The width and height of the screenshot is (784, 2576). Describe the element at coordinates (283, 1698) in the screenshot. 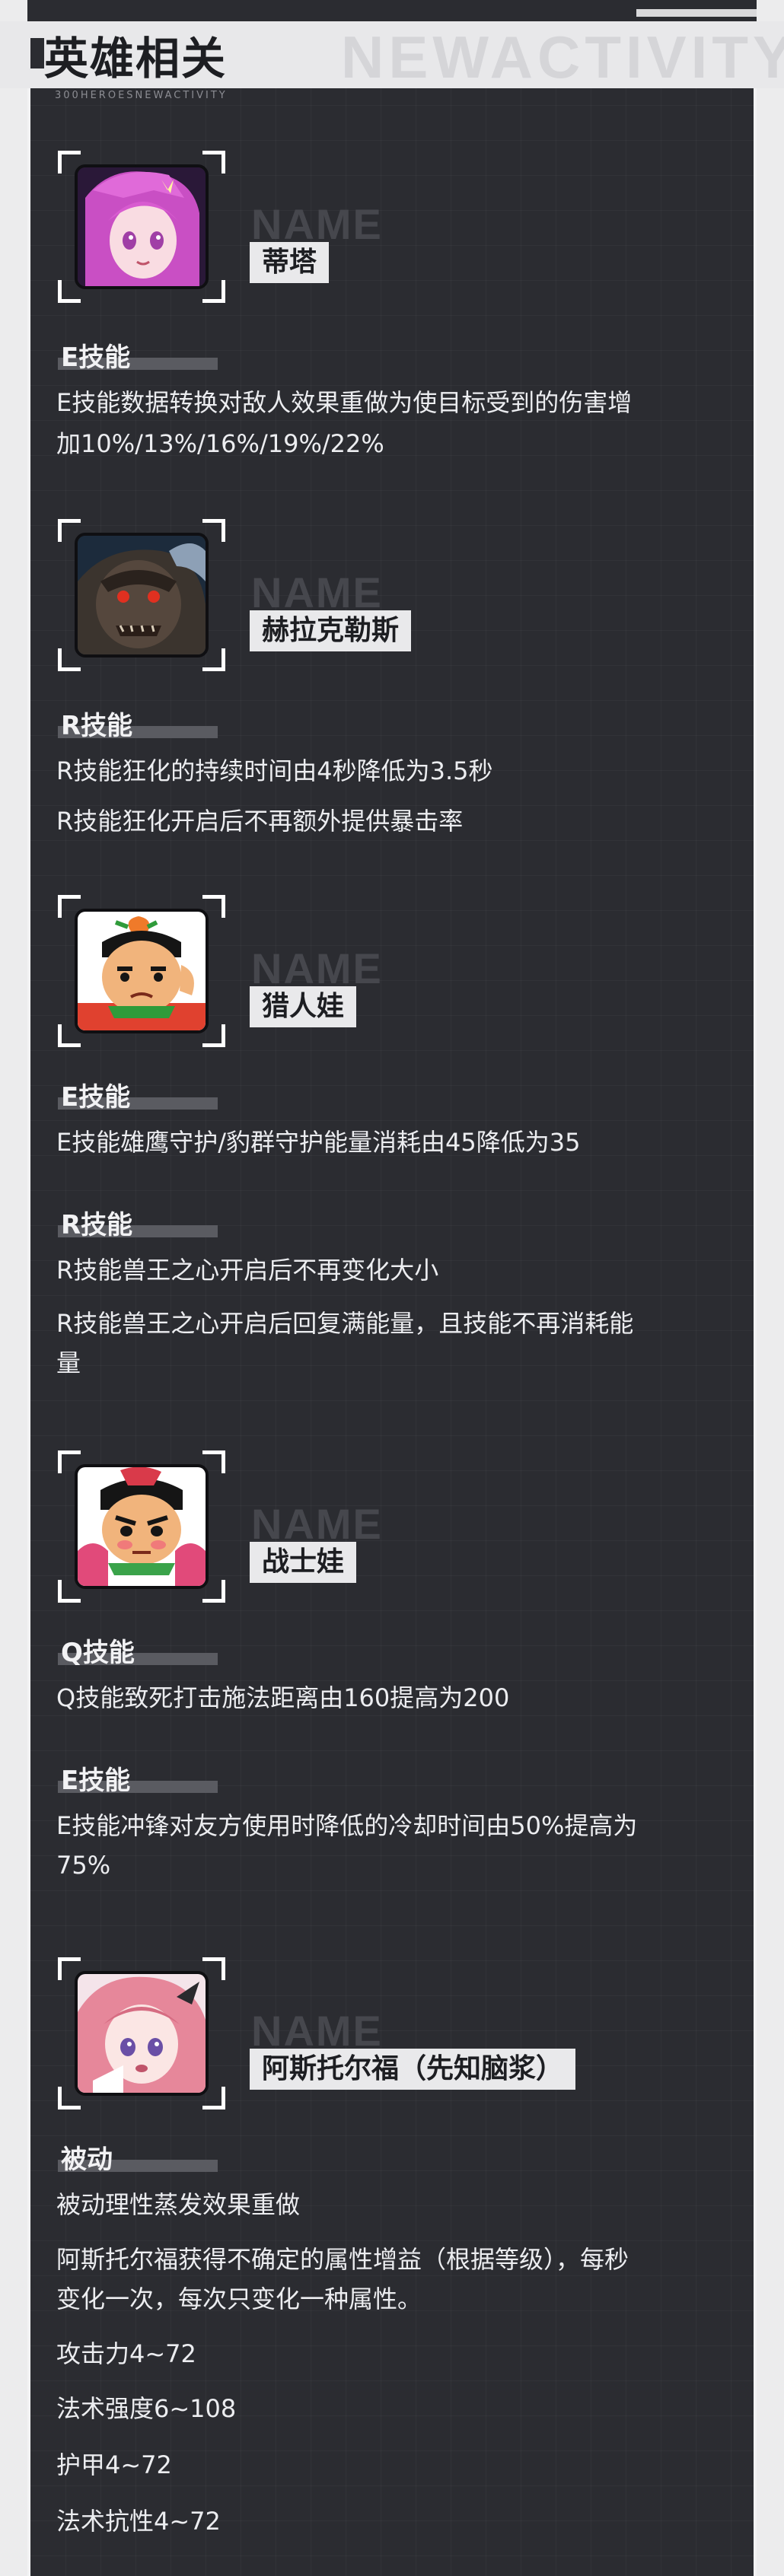

I see `skill-description: Q技能致死打击施法距离由160提高为200` at that location.